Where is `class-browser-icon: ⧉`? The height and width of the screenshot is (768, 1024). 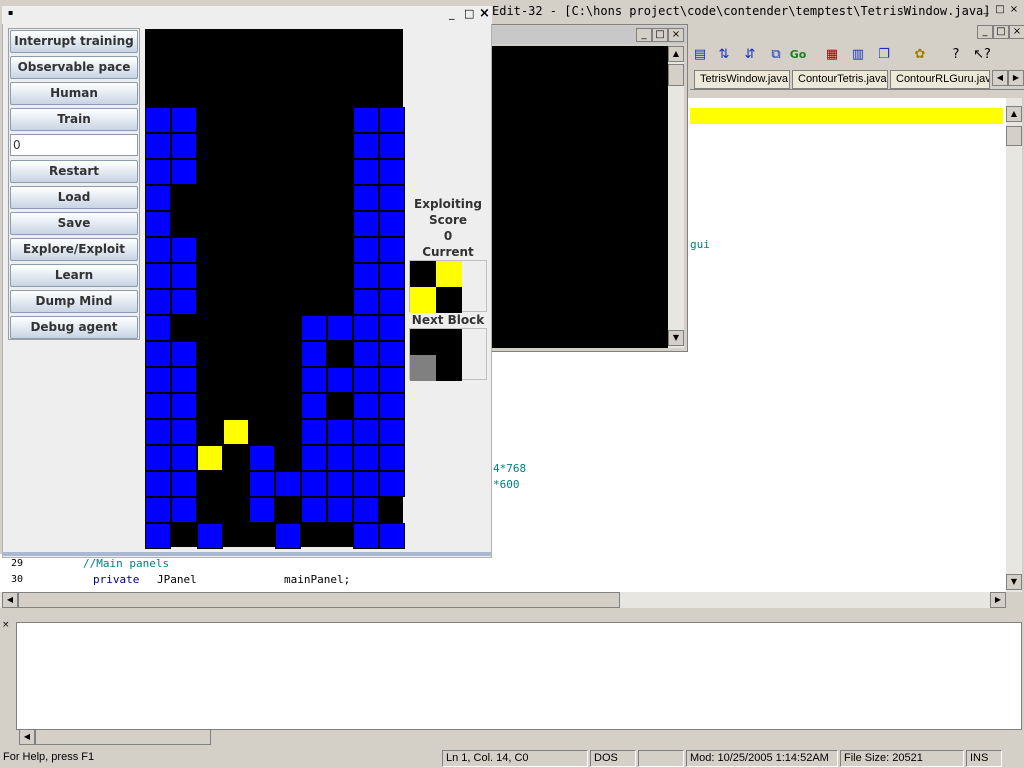 class-browser-icon: ⧉ is located at coordinates (776, 55).